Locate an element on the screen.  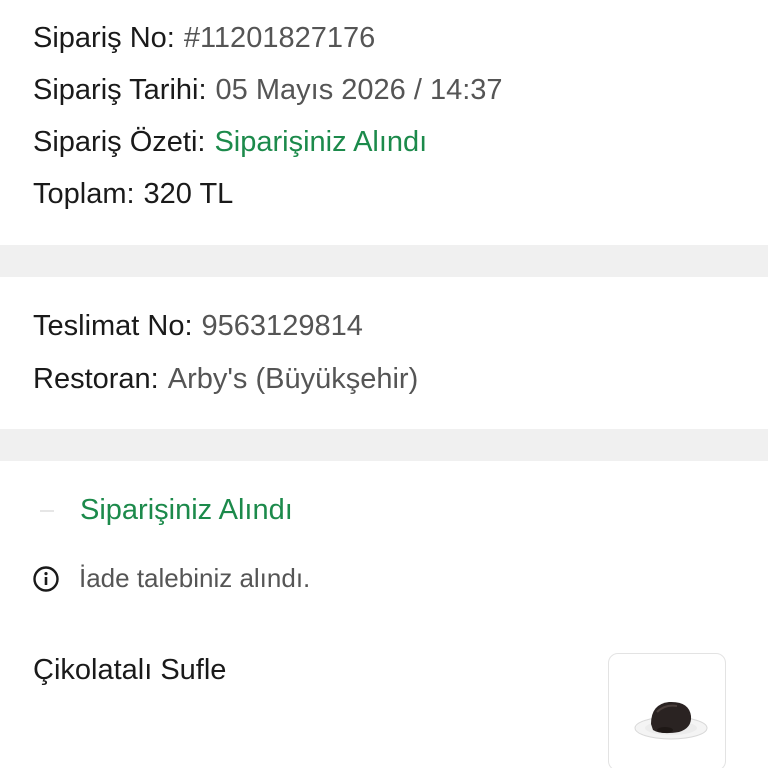
restaurant-value: Arby's (Büyükşehir) is located at coordinates (293, 379).